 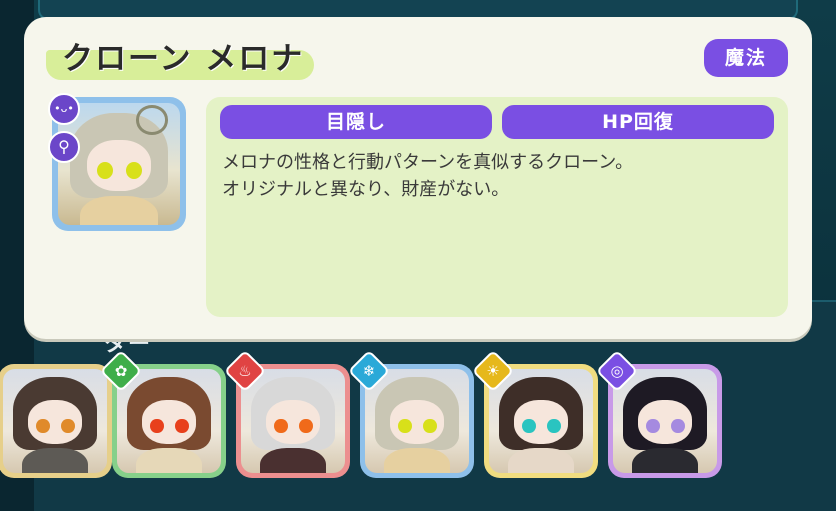 I want to click on skill-blindfold: 目隠し, so click(x=356, y=122).